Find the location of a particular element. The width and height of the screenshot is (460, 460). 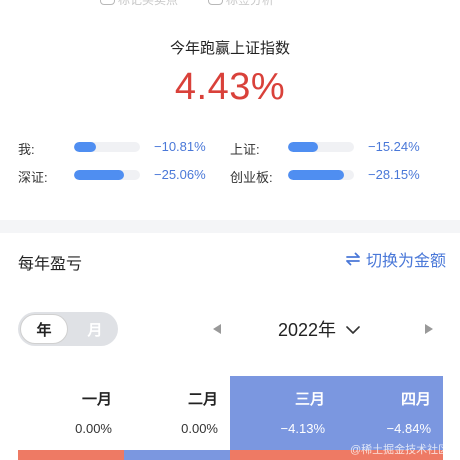

comparison-label-shenzhen: 深证: is located at coordinates (33, 177).